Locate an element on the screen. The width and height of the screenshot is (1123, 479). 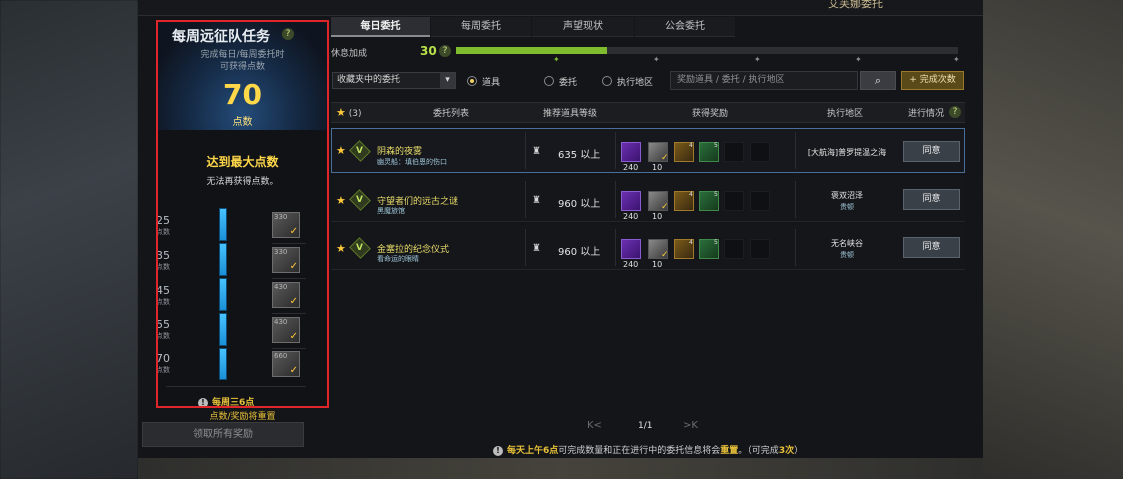
tier-points: 55 is located at coordinates (163, 324).